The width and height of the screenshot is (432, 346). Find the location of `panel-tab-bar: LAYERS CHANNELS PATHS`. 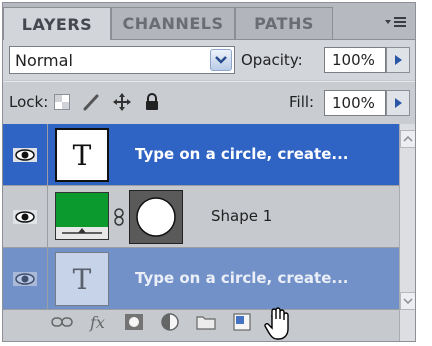

panel-tab-bar: LAYERS CHANNELS PATHS is located at coordinates (209, 21).